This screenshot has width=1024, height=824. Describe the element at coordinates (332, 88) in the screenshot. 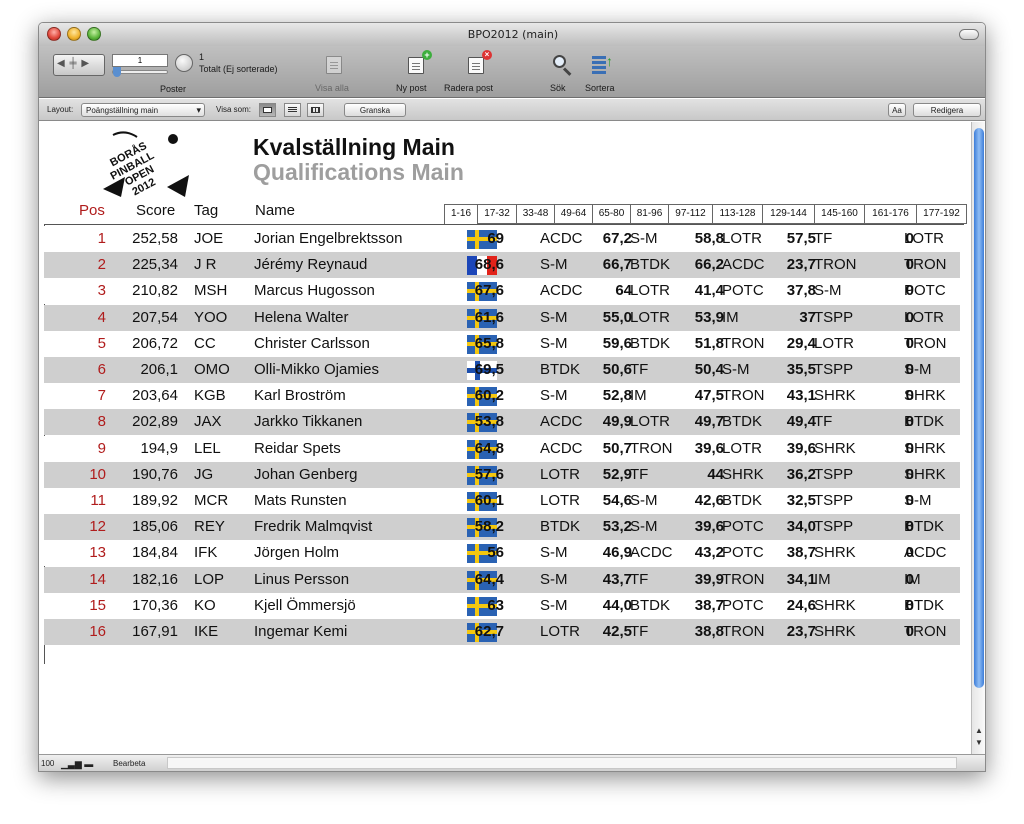

I see `show-all-label: Visa alla` at that location.